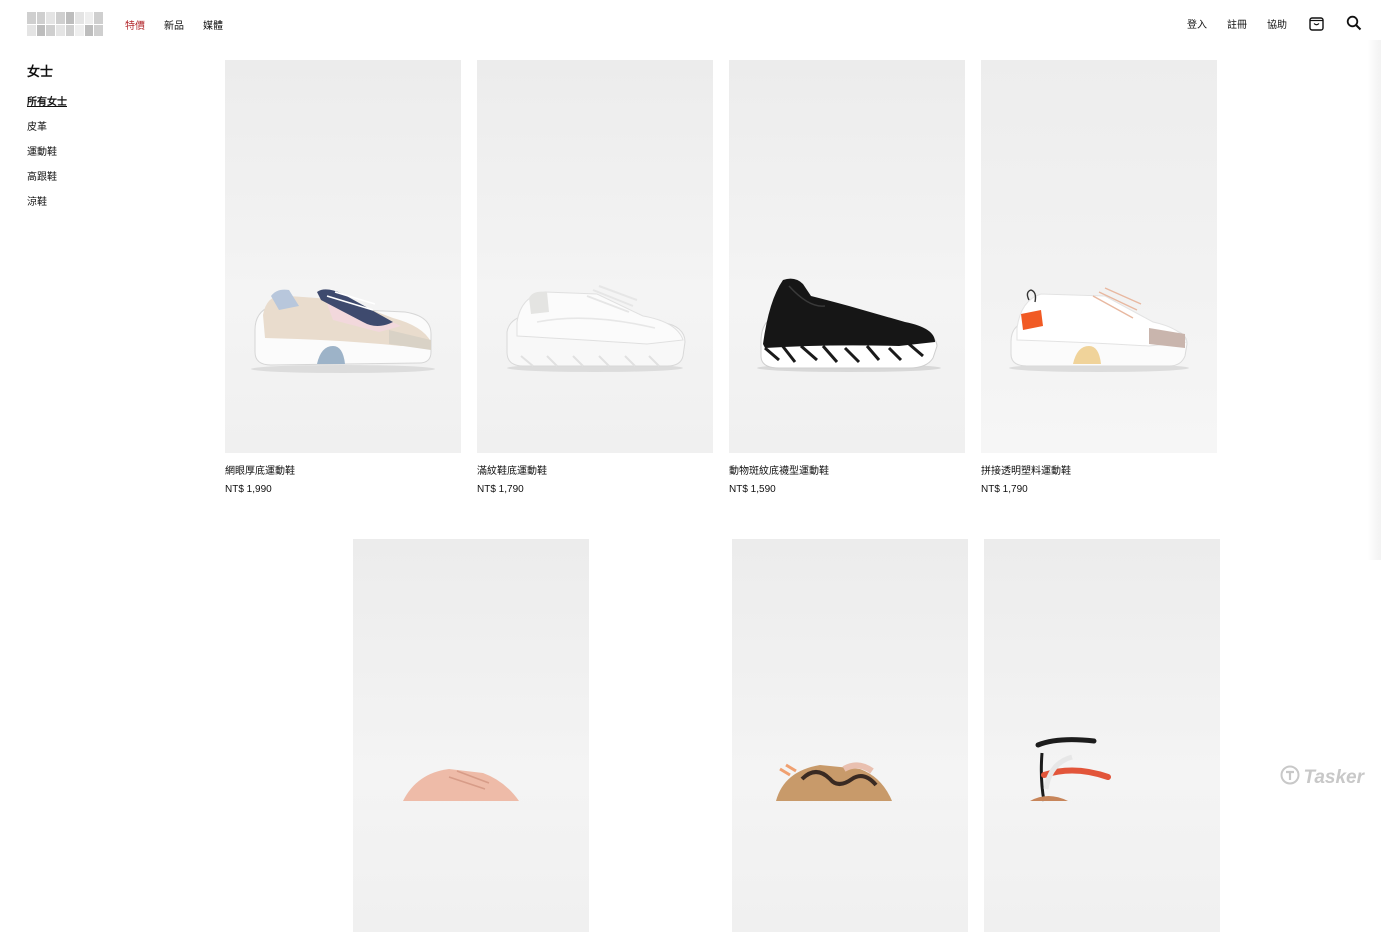 Image resolution: width=1381 pixels, height=932 pixels. I want to click on product-price: NT$ 1,590, so click(752, 489).